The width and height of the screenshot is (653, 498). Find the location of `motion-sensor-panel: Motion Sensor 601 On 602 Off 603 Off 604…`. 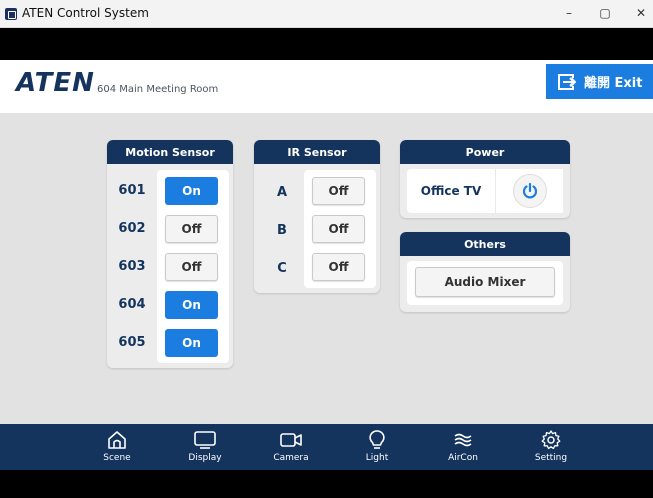

motion-sensor-panel: Motion Sensor 601 On 602 Off 603 Off 604… is located at coordinates (170, 254).